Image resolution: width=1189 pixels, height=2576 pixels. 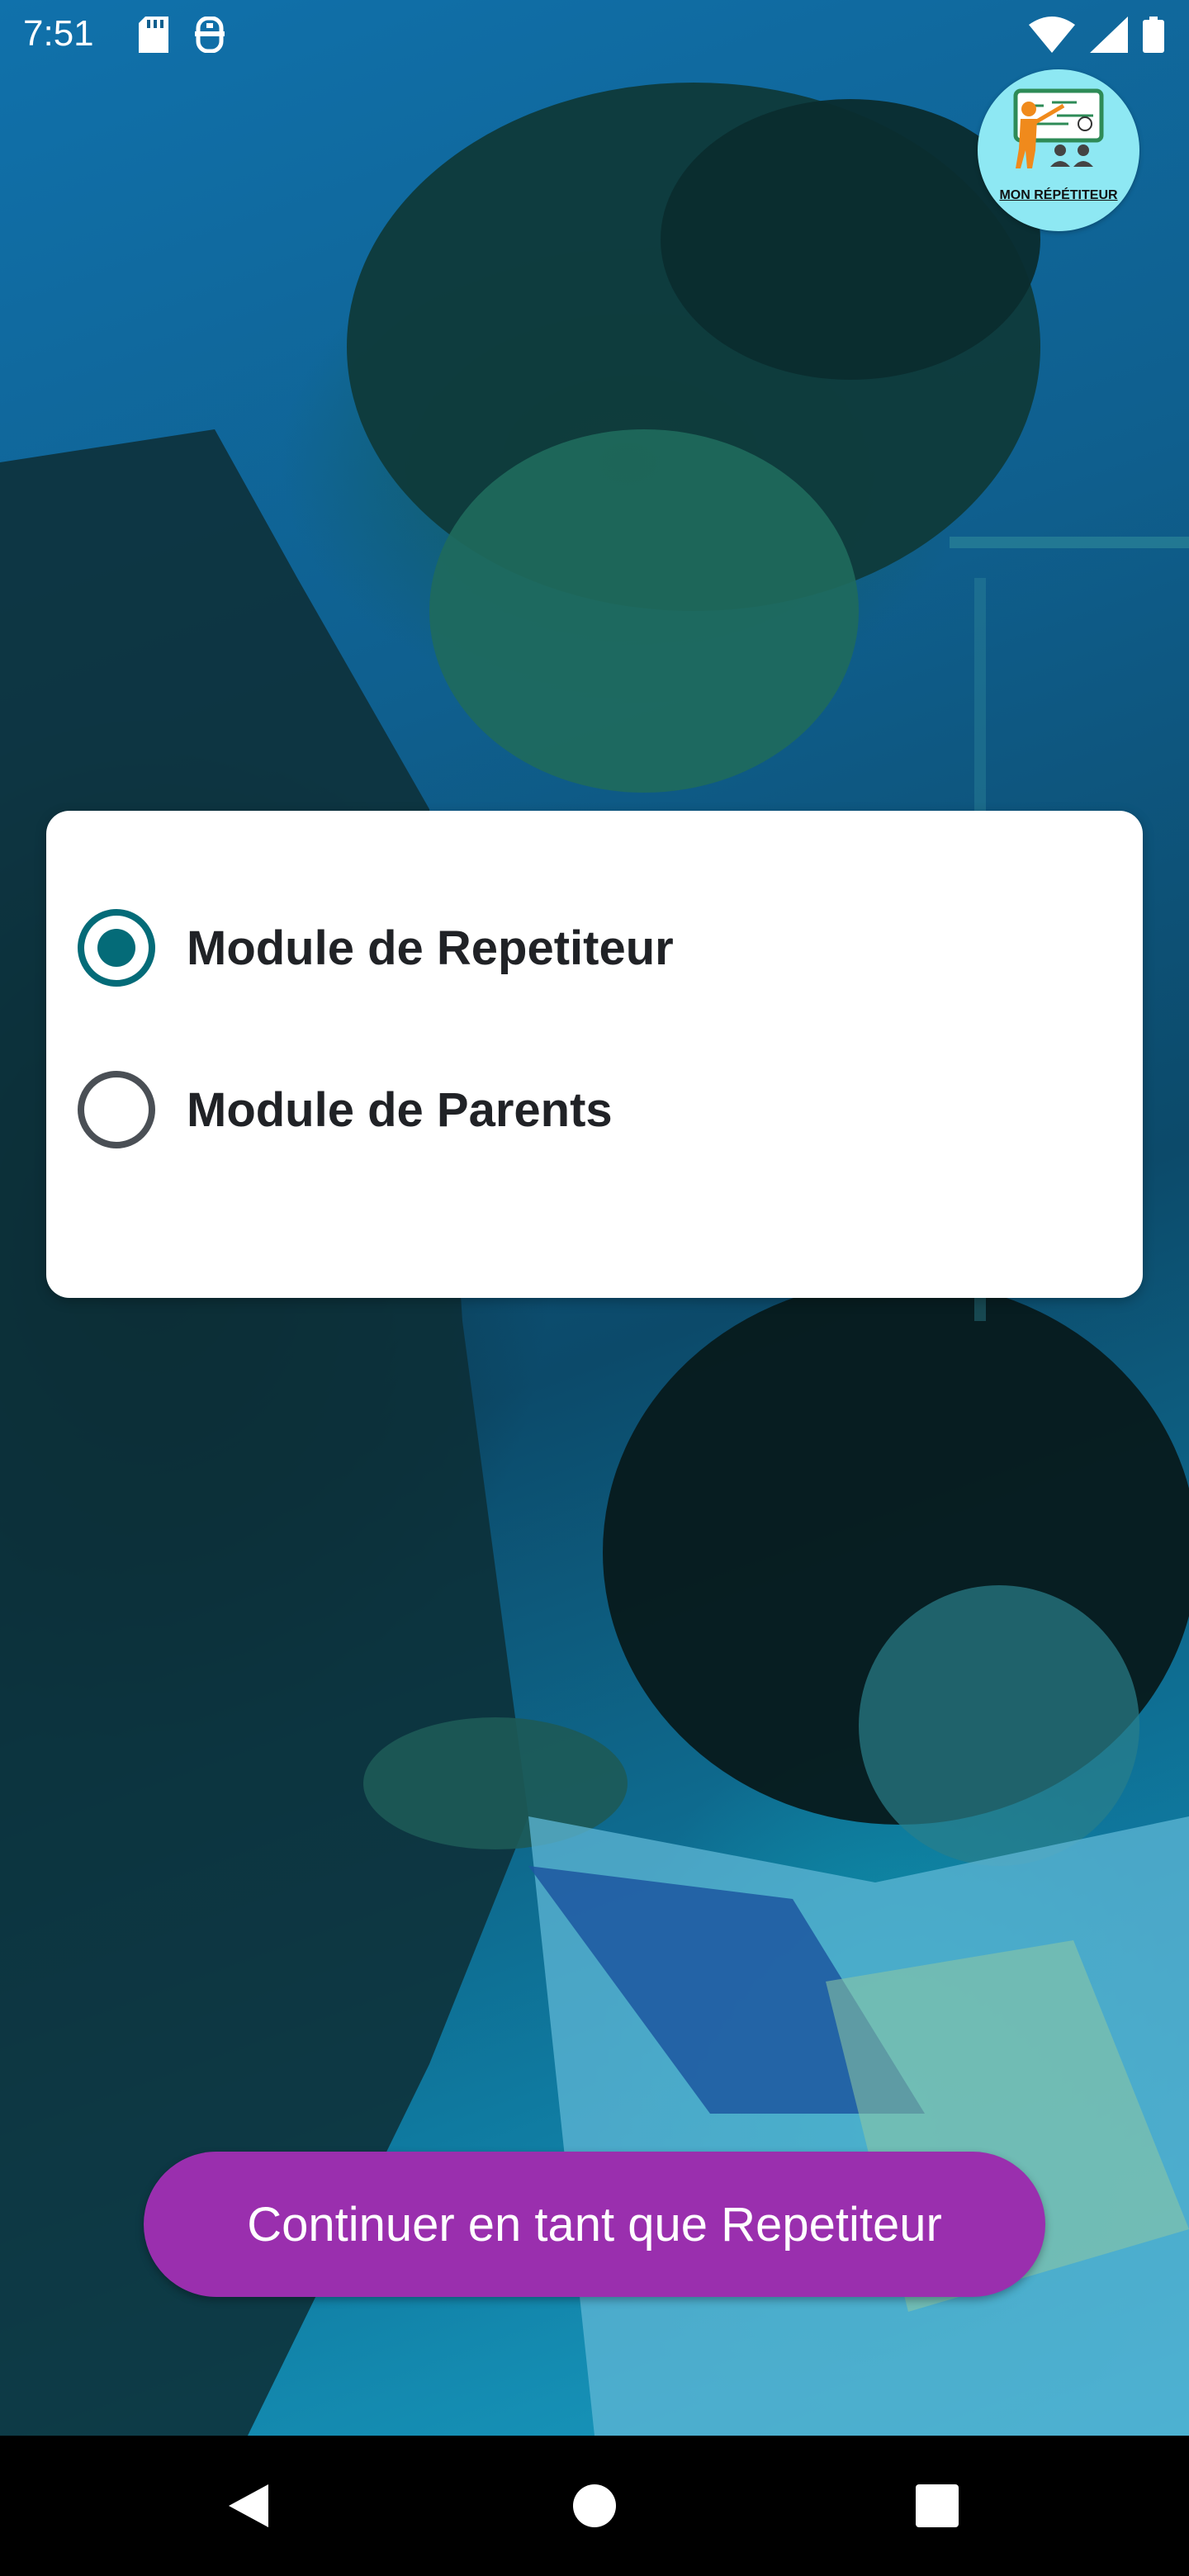 What do you see at coordinates (209, 39) in the screenshot?
I see `usb-icon` at bounding box center [209, 39].